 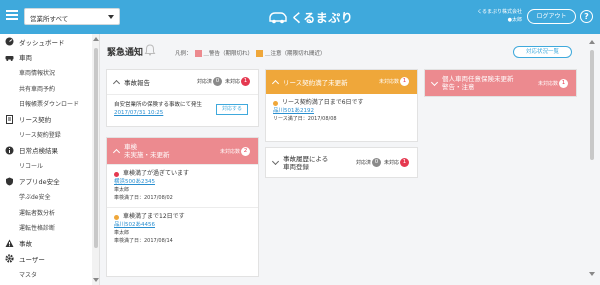 I want to click on office-select: 営業所すべて, so click(x=72, y=16).